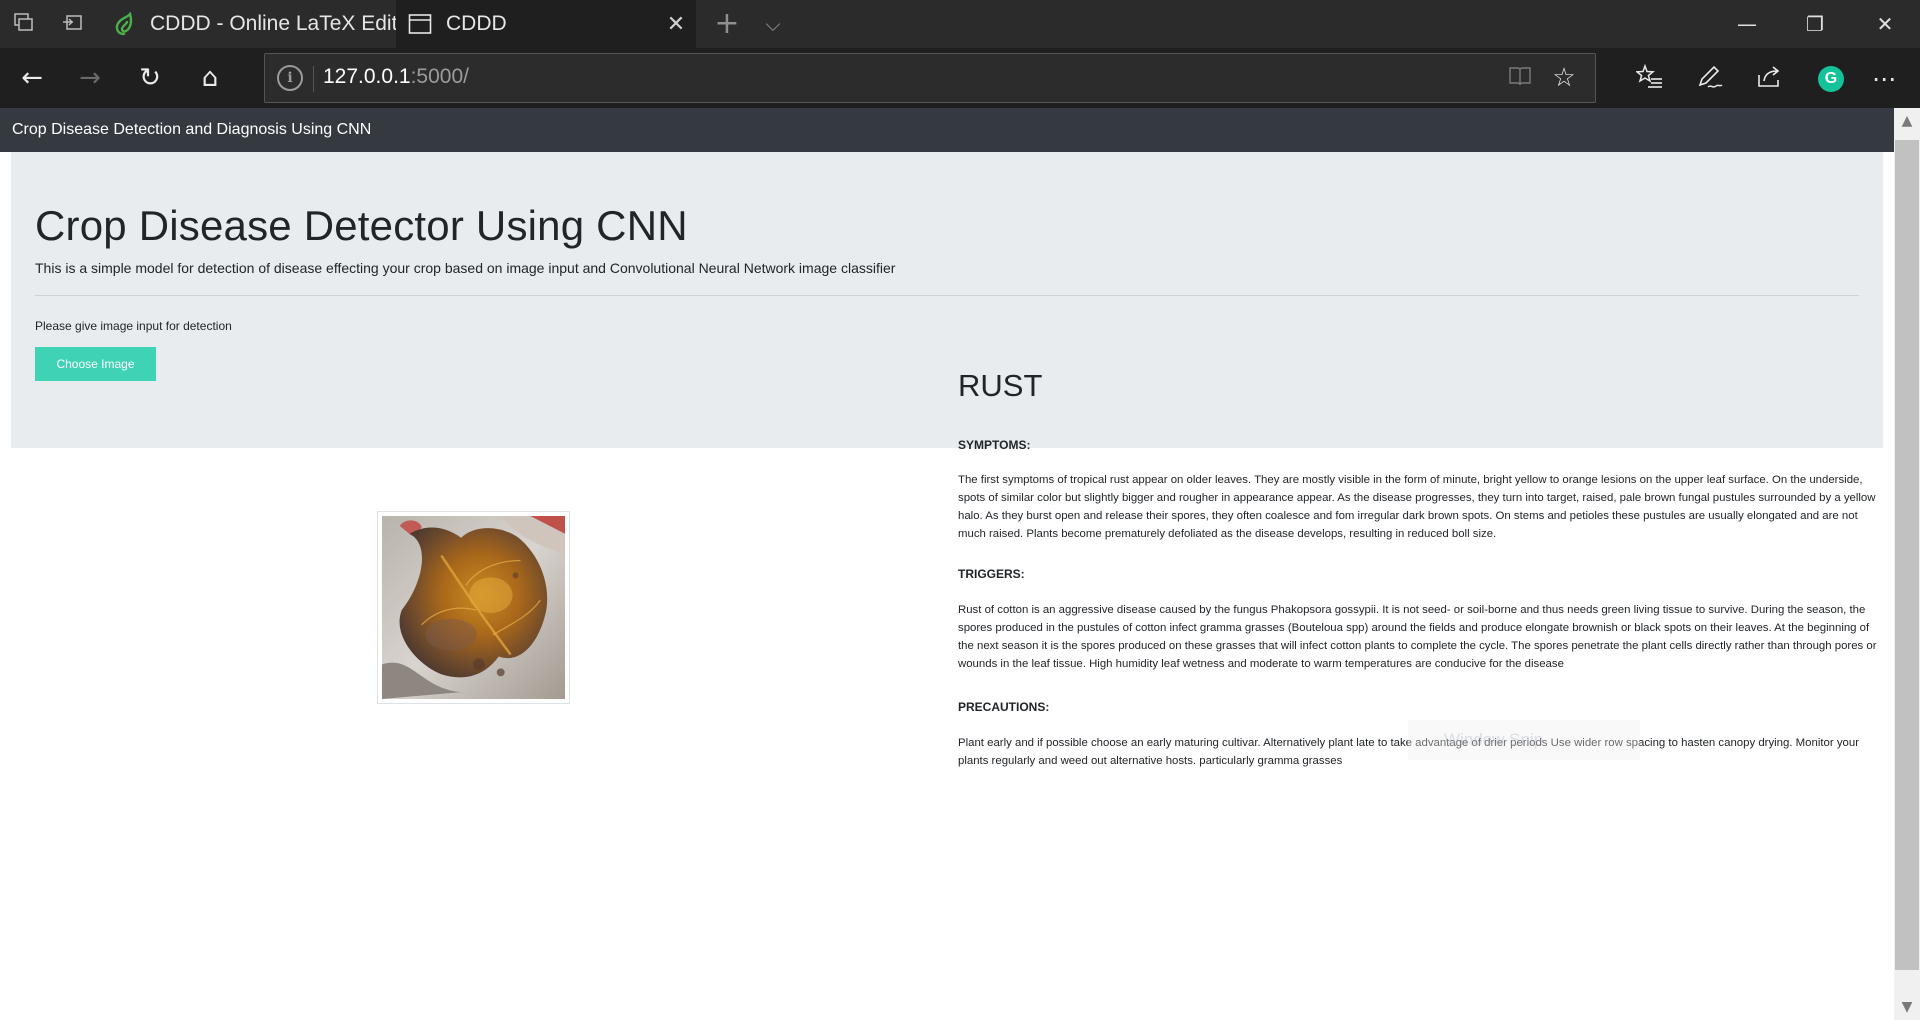  What do you see at coordinates (290, 78) in the screenshot?
I see `info-icon: i` at bounding box center [290, 78].